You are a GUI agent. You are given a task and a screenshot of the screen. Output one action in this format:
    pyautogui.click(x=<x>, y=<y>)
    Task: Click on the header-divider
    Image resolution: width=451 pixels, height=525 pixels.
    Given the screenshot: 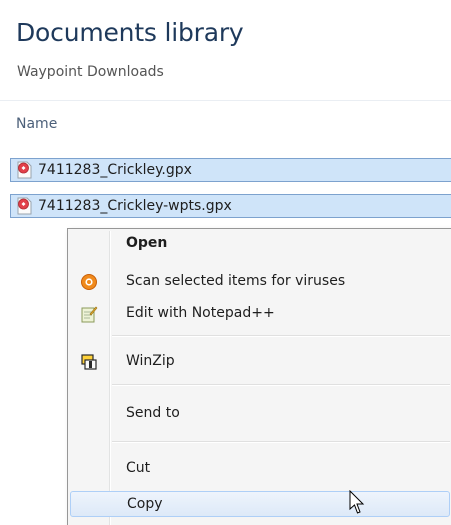 What is the action you would take?
    pyautogui.click(x=225, y=100)
    